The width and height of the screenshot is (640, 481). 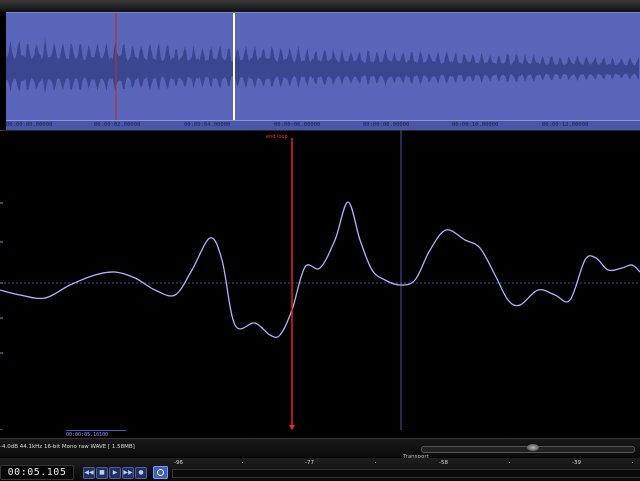 What do you see at coordinates (309, 463) in the screenshot?
I see `meter-label: -77` at bounding box center [309, 463].